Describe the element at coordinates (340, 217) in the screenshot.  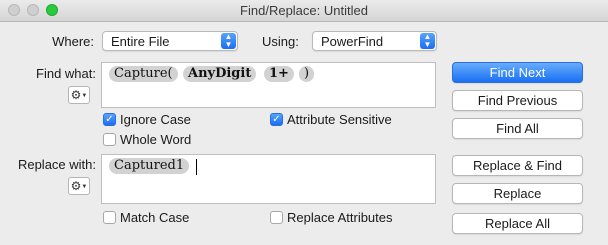
I see `replace-attributes-label: Replace Attributes` at that location.